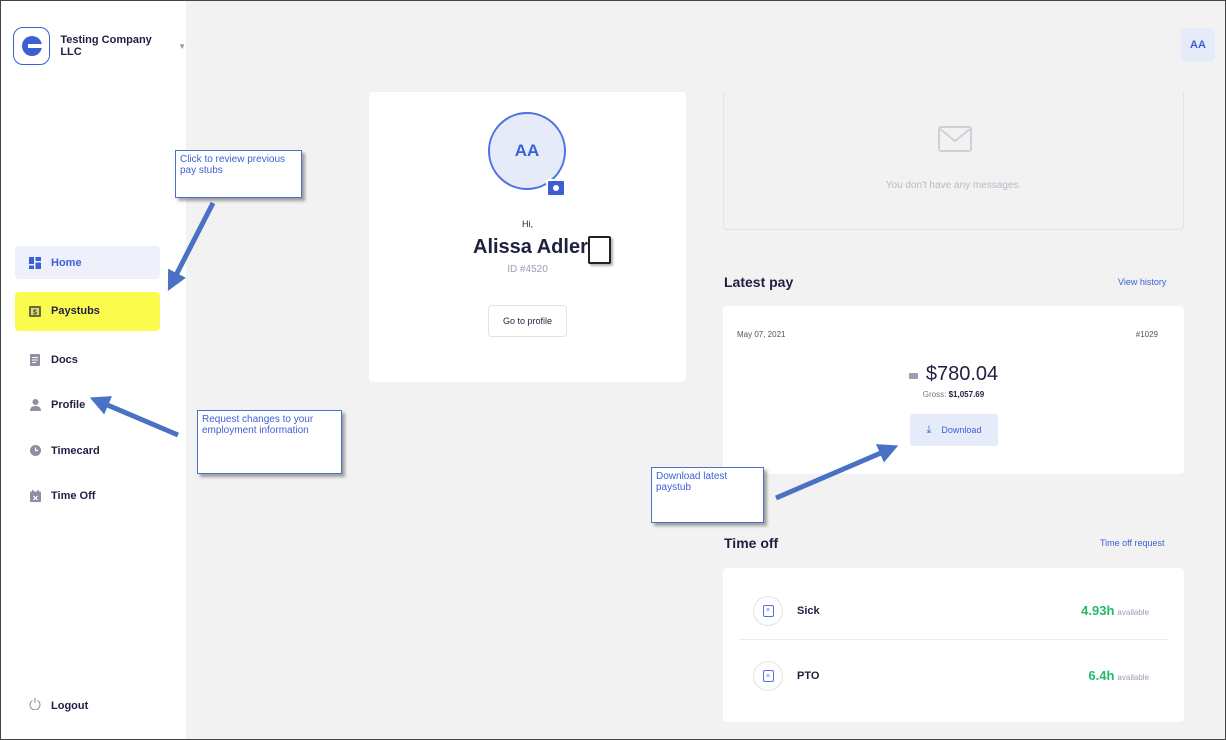 The image size is (1226, 740). Describe the element at coordinates (191, 246) in the screenshot. I see `arrow-to-paystubs` at that location.